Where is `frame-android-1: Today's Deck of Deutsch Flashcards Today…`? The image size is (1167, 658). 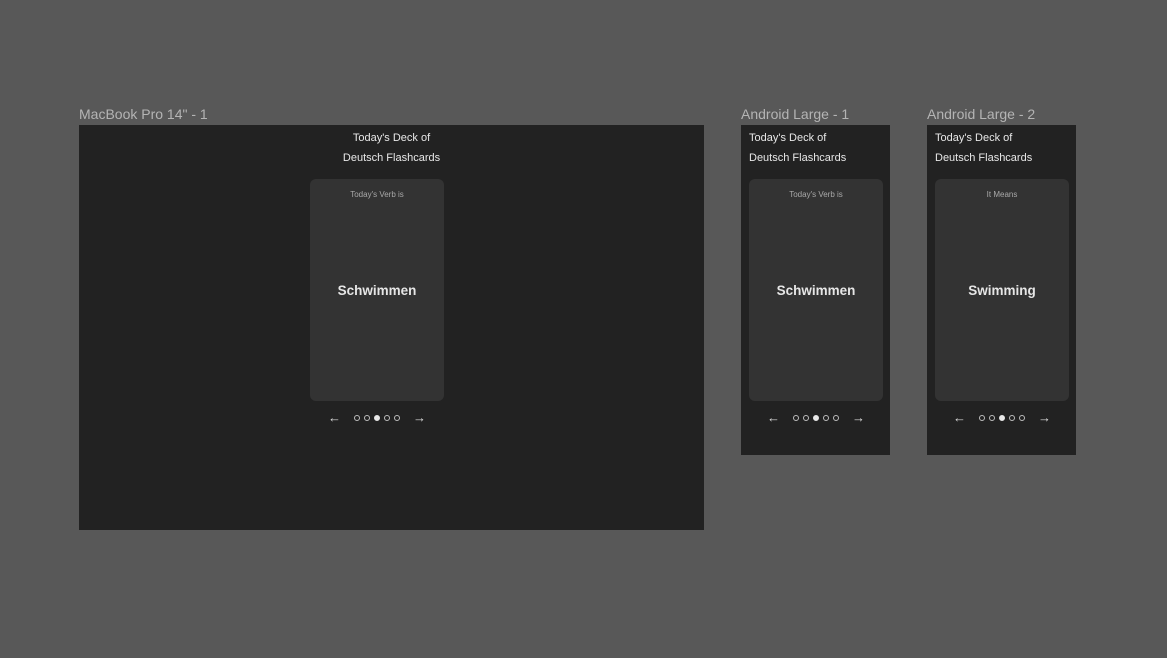
frame-android-1: Today's Deck of Deutsch Flashcards Today… is located at coordinates (815, 290).